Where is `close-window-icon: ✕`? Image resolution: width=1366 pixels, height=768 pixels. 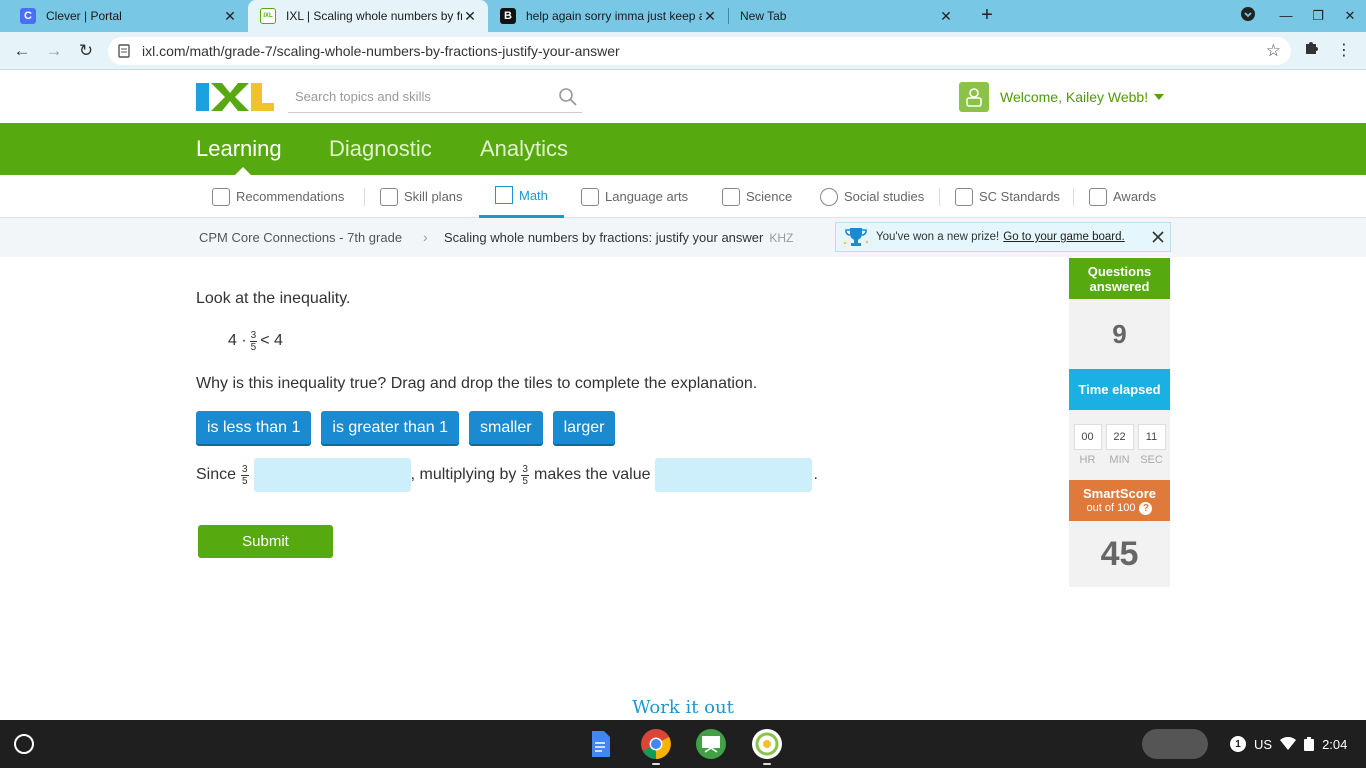
close-window-icon: ✕ is located at coordinates (1350, 16).